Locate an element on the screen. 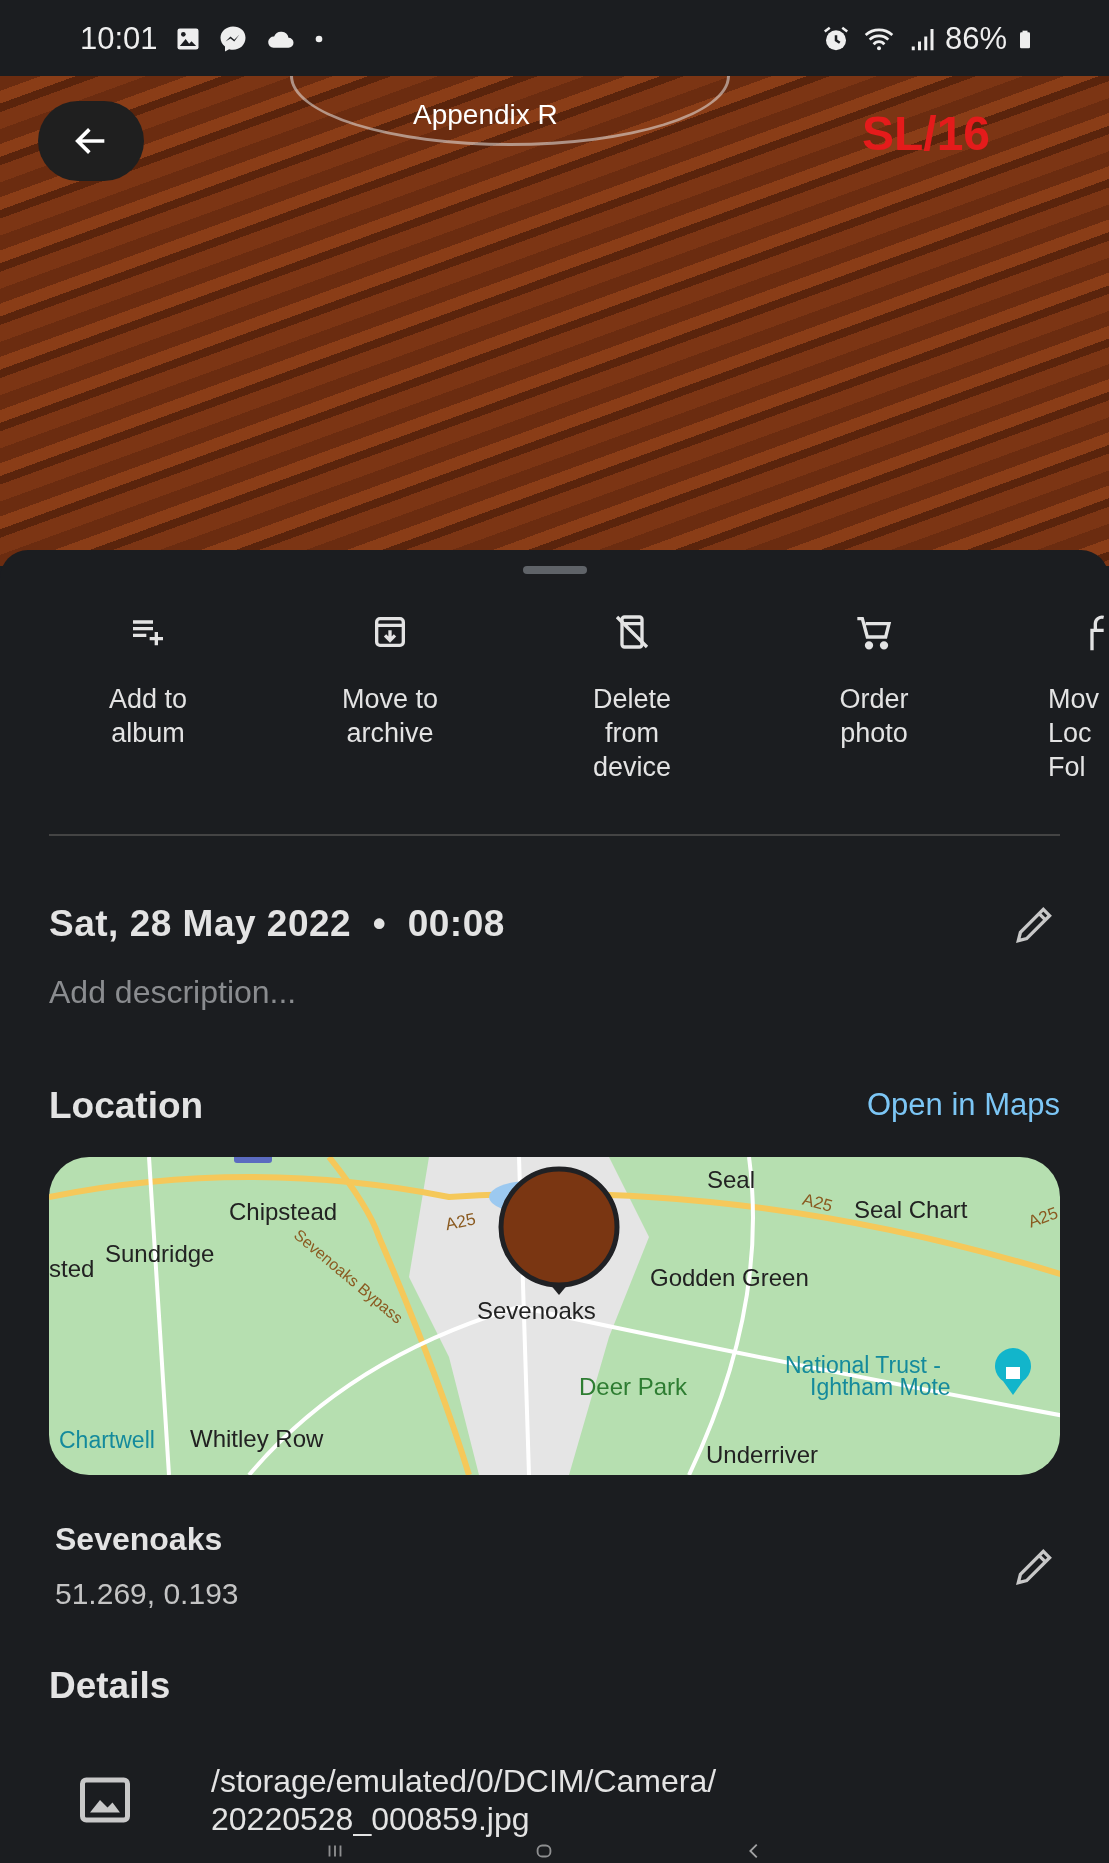 This screenshot has height=1863, width=1109. file-path: /storage/emulated/0/DCIM/Camera/ 20220528_000859.jpg is located at coordinates (464, 1799).